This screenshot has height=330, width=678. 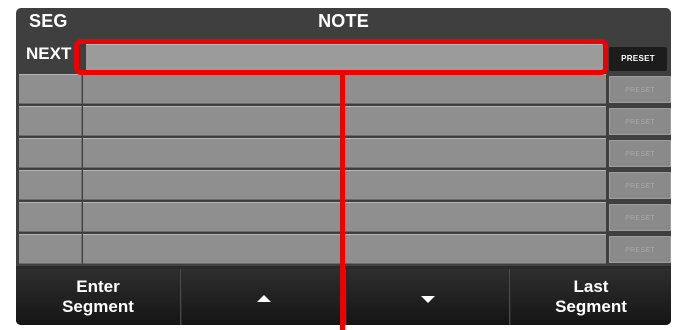 What do you see at coordinates (638, 59) in the screenshot?
I see `next-preset-button: PRESET` at bounding box center [638, 59].